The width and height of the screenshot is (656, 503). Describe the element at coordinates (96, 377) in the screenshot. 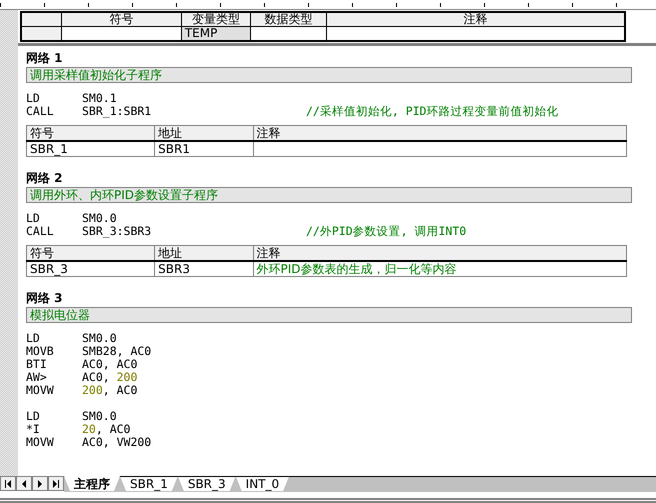

I see `operand: AC0,` at that location.